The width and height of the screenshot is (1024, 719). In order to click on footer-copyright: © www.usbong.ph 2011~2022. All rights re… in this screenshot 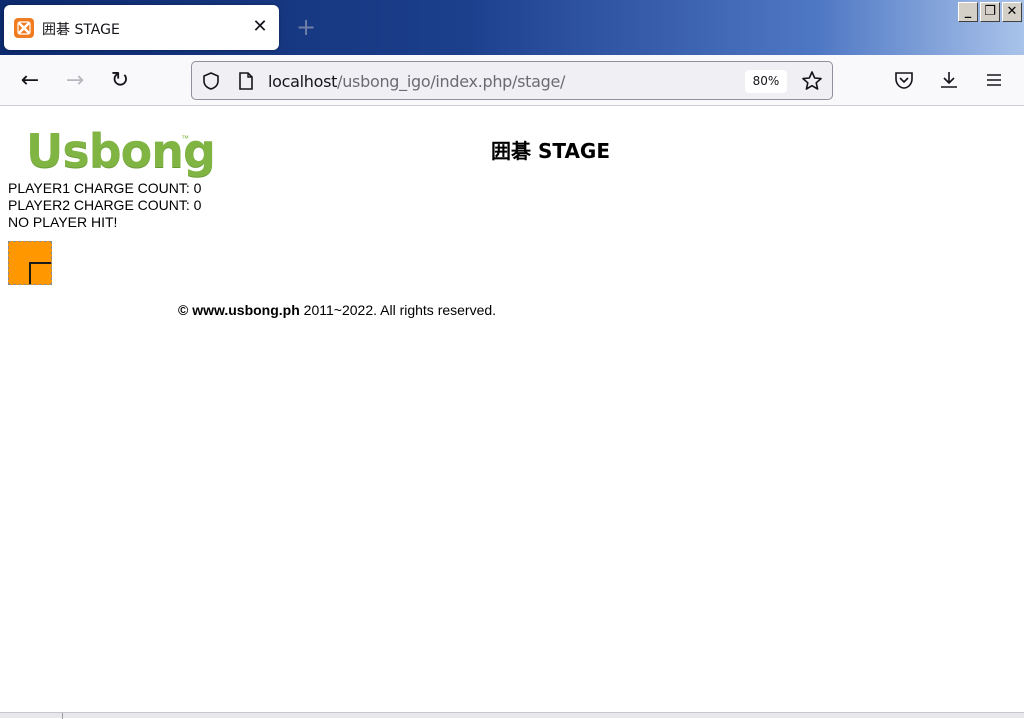, I will do `click(337, 310)`.